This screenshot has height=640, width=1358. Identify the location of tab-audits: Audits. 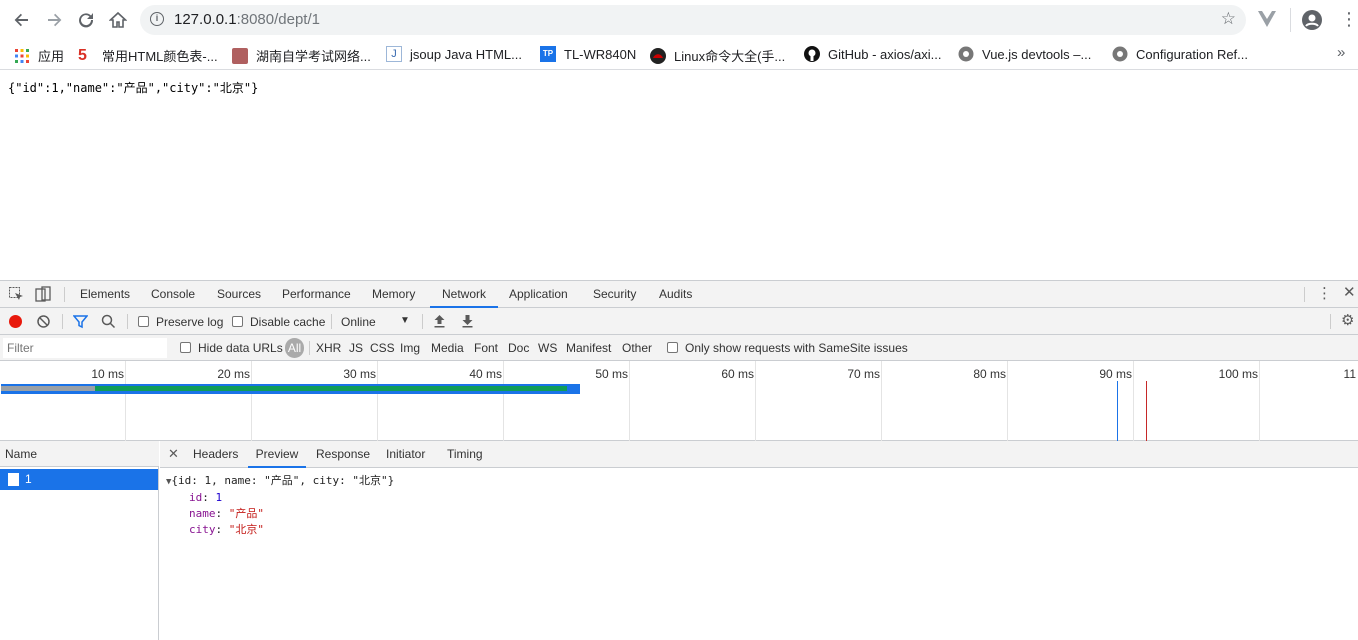
(675, 294).